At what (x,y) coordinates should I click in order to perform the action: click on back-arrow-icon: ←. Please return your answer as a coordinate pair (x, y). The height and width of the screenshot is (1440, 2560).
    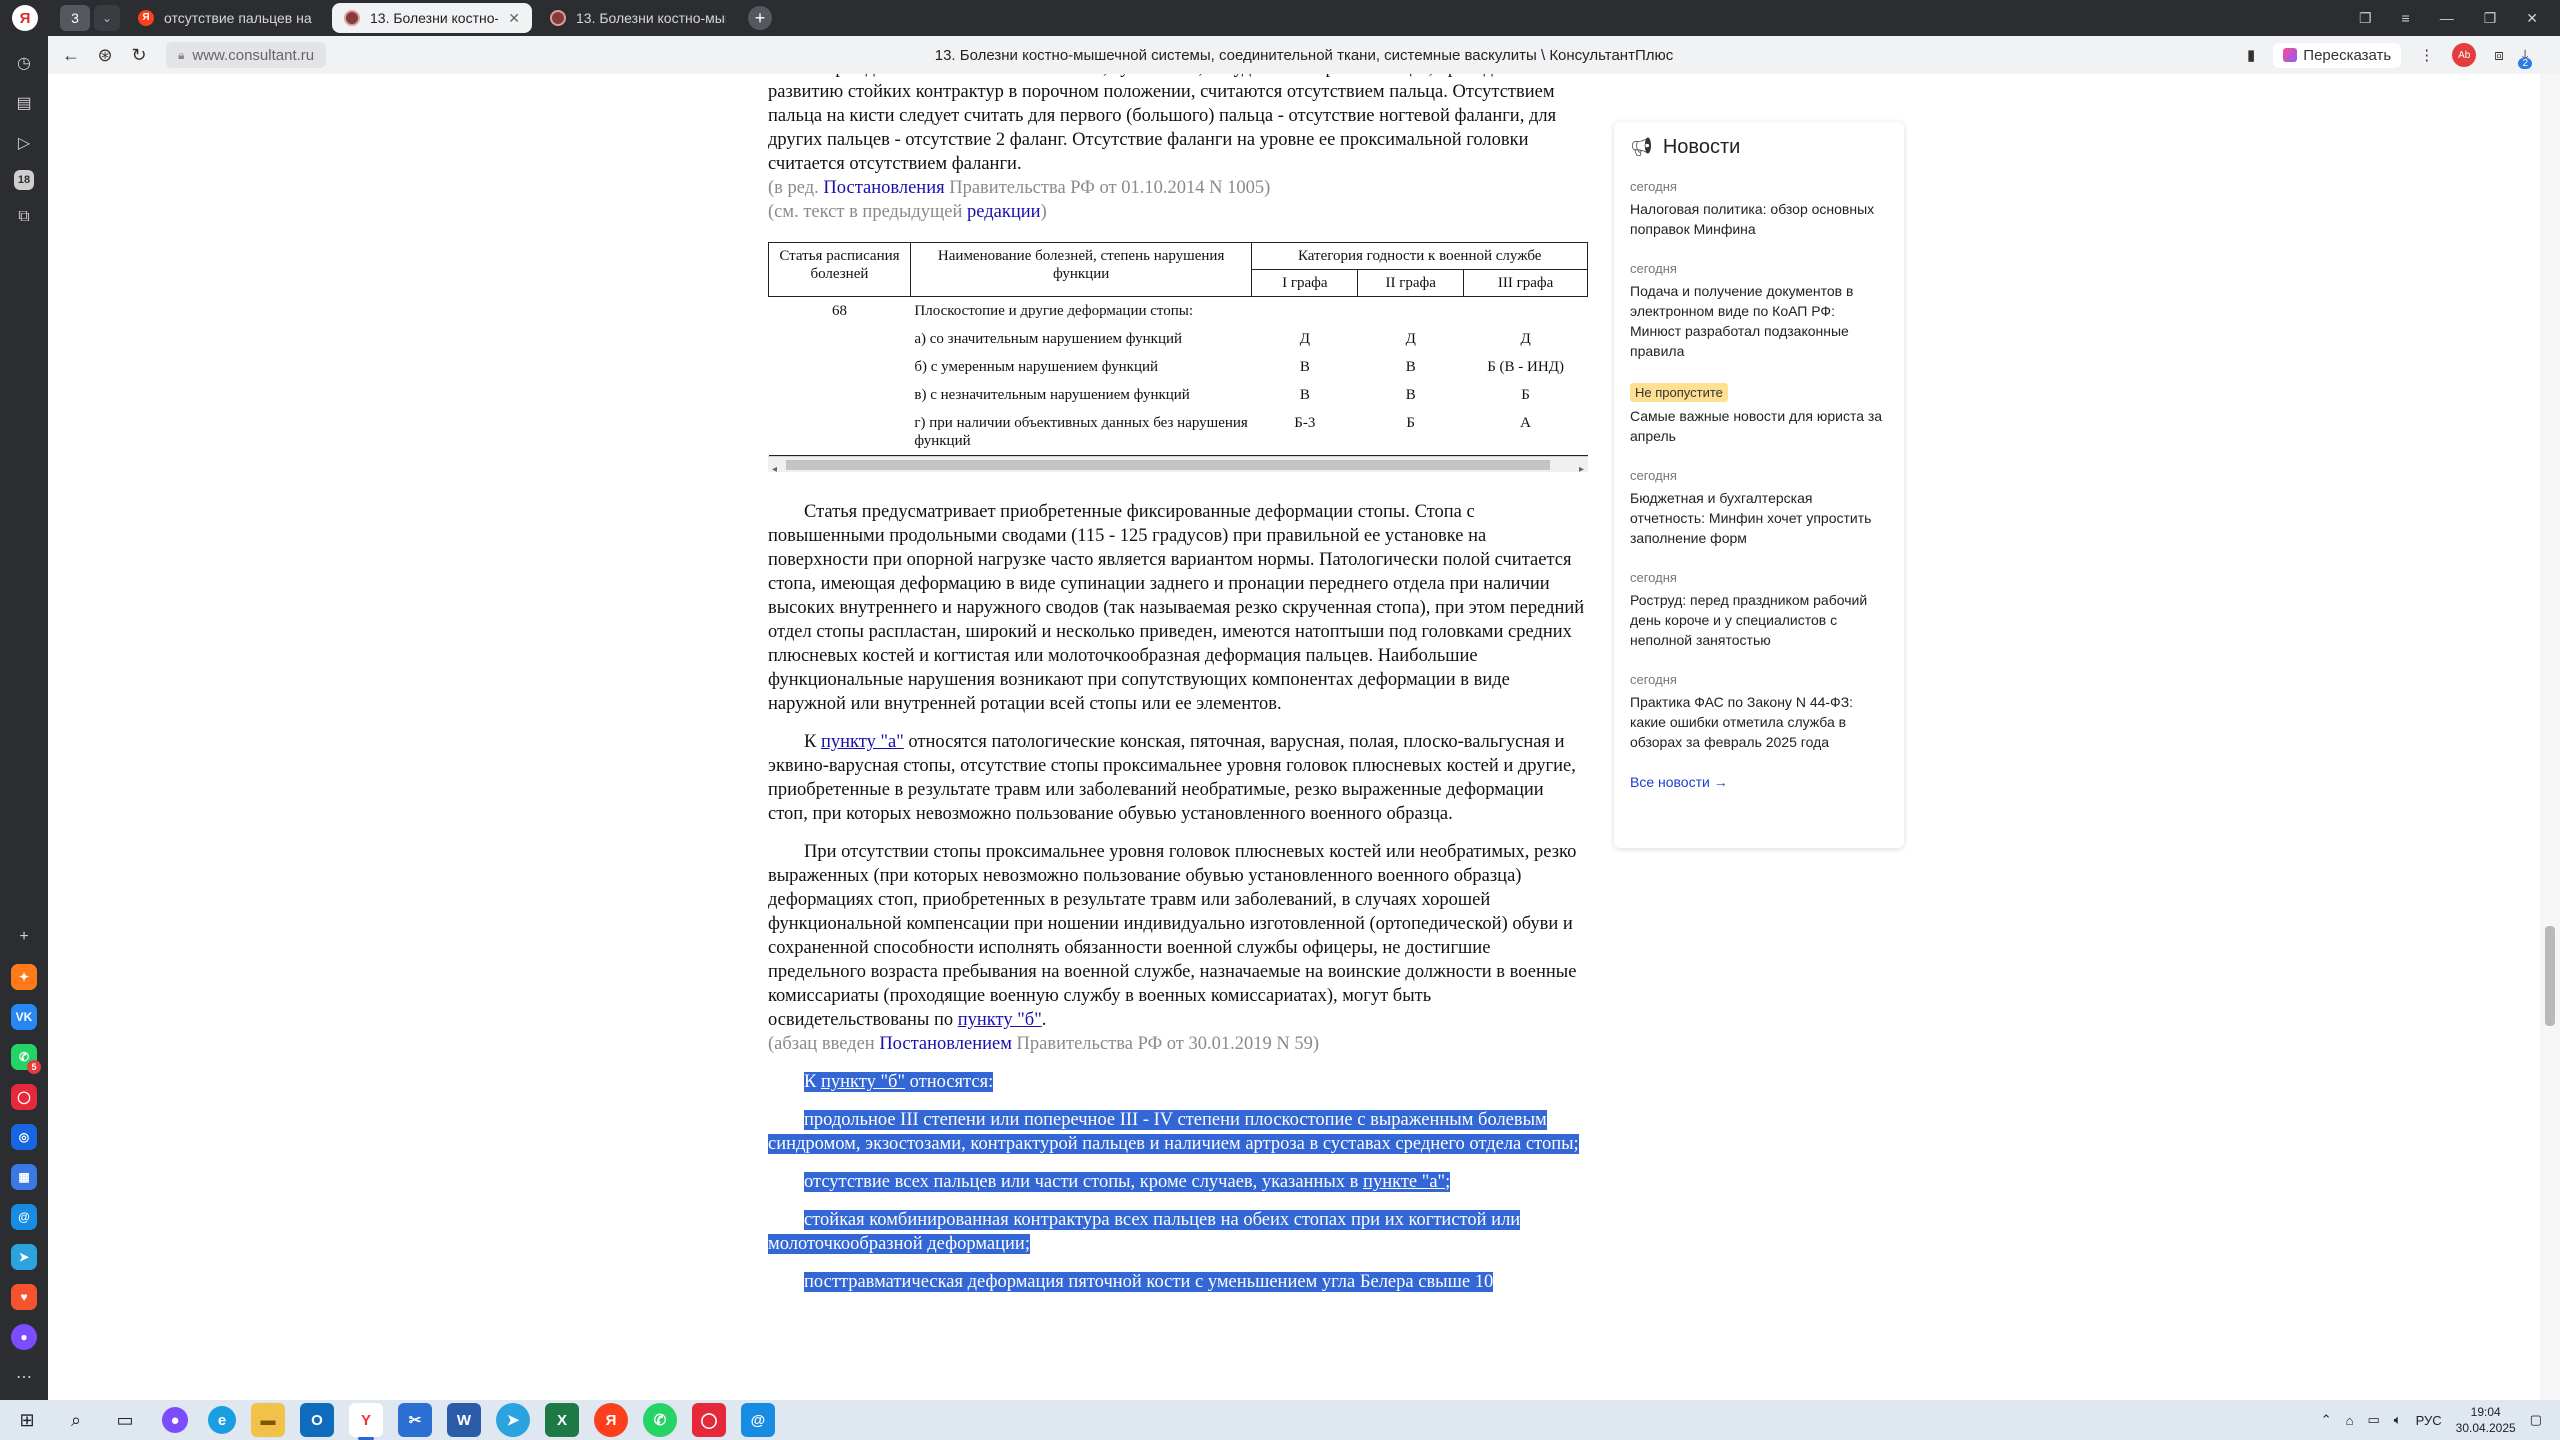
    Looking at the image, I should click on (71, 55).